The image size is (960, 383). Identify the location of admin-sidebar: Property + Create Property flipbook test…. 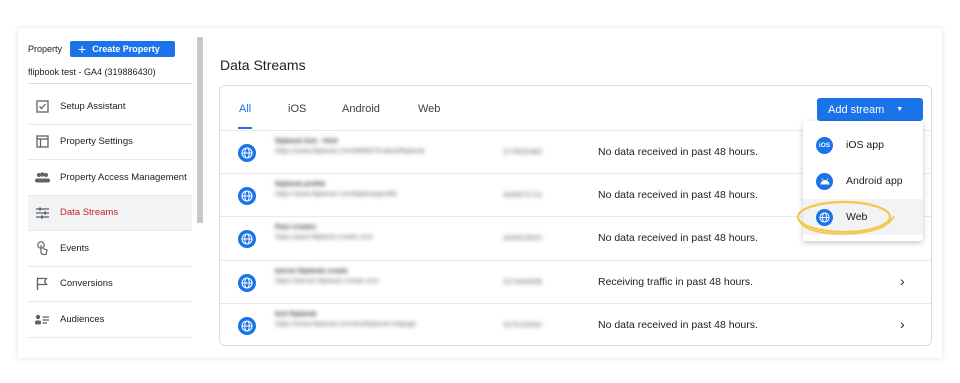
(110, 196).